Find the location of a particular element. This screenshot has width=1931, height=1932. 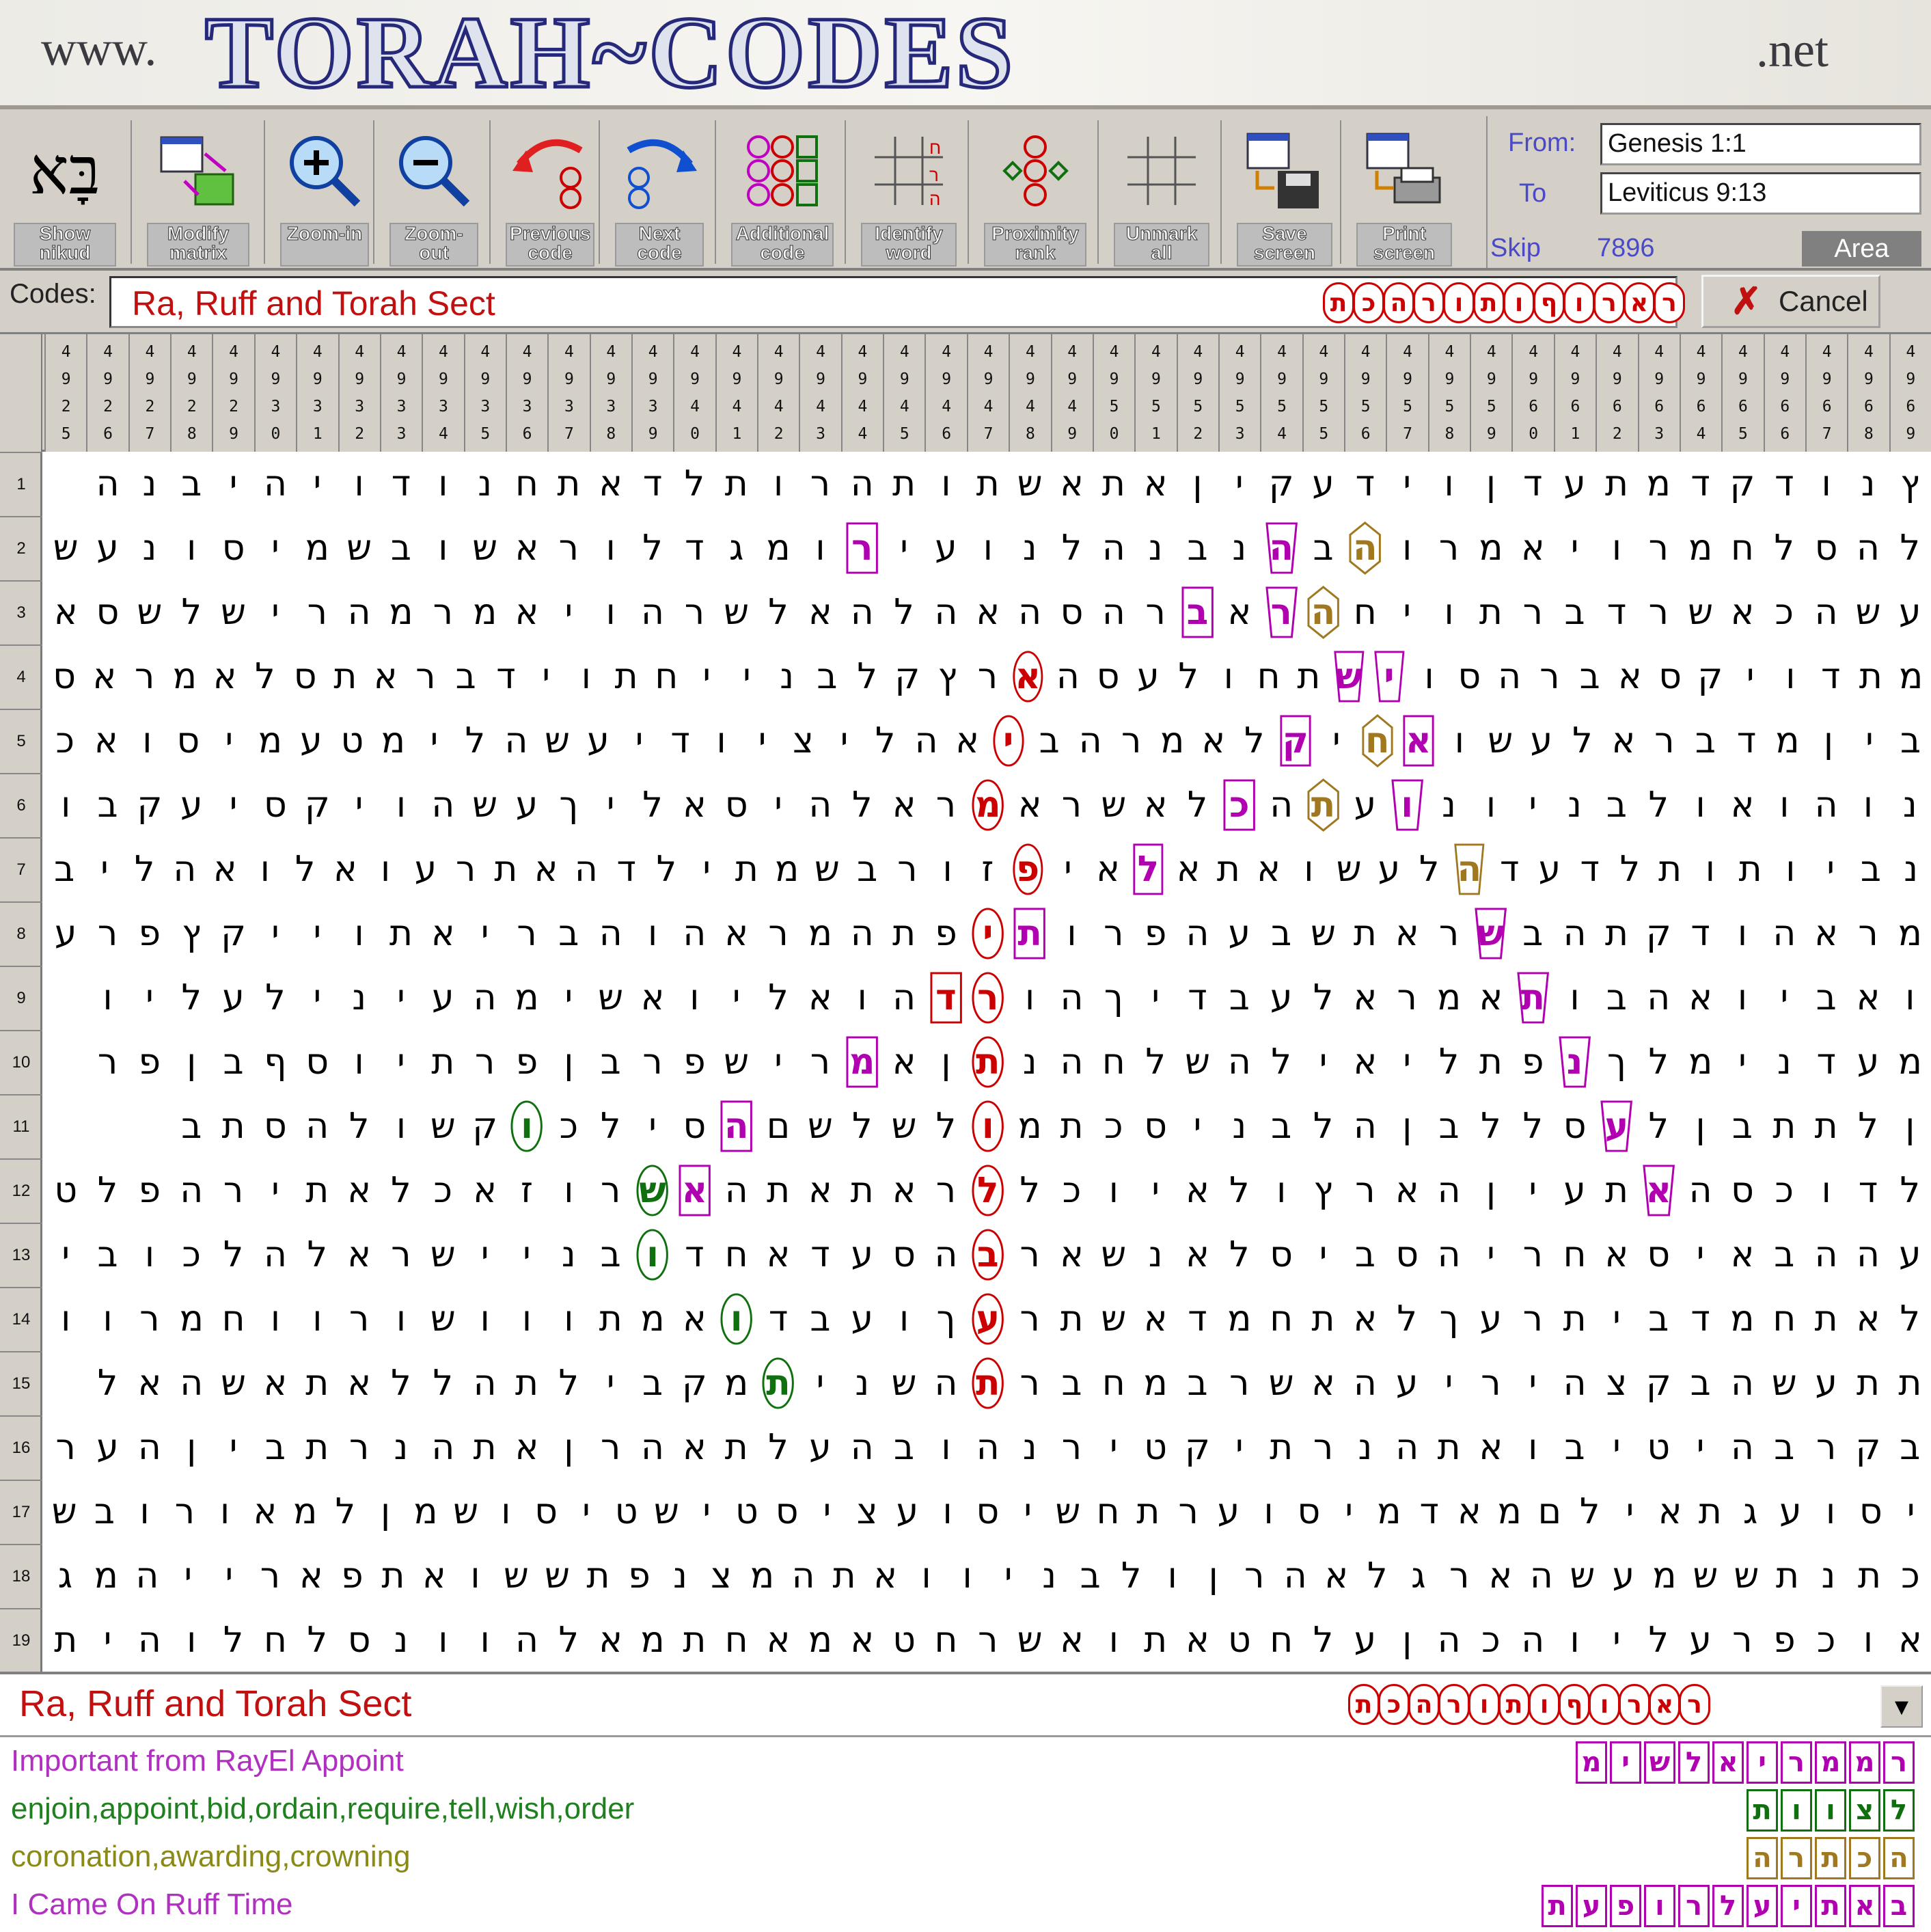

to-field: Leviticus 9:13 is located at coordinates (1761, 193).